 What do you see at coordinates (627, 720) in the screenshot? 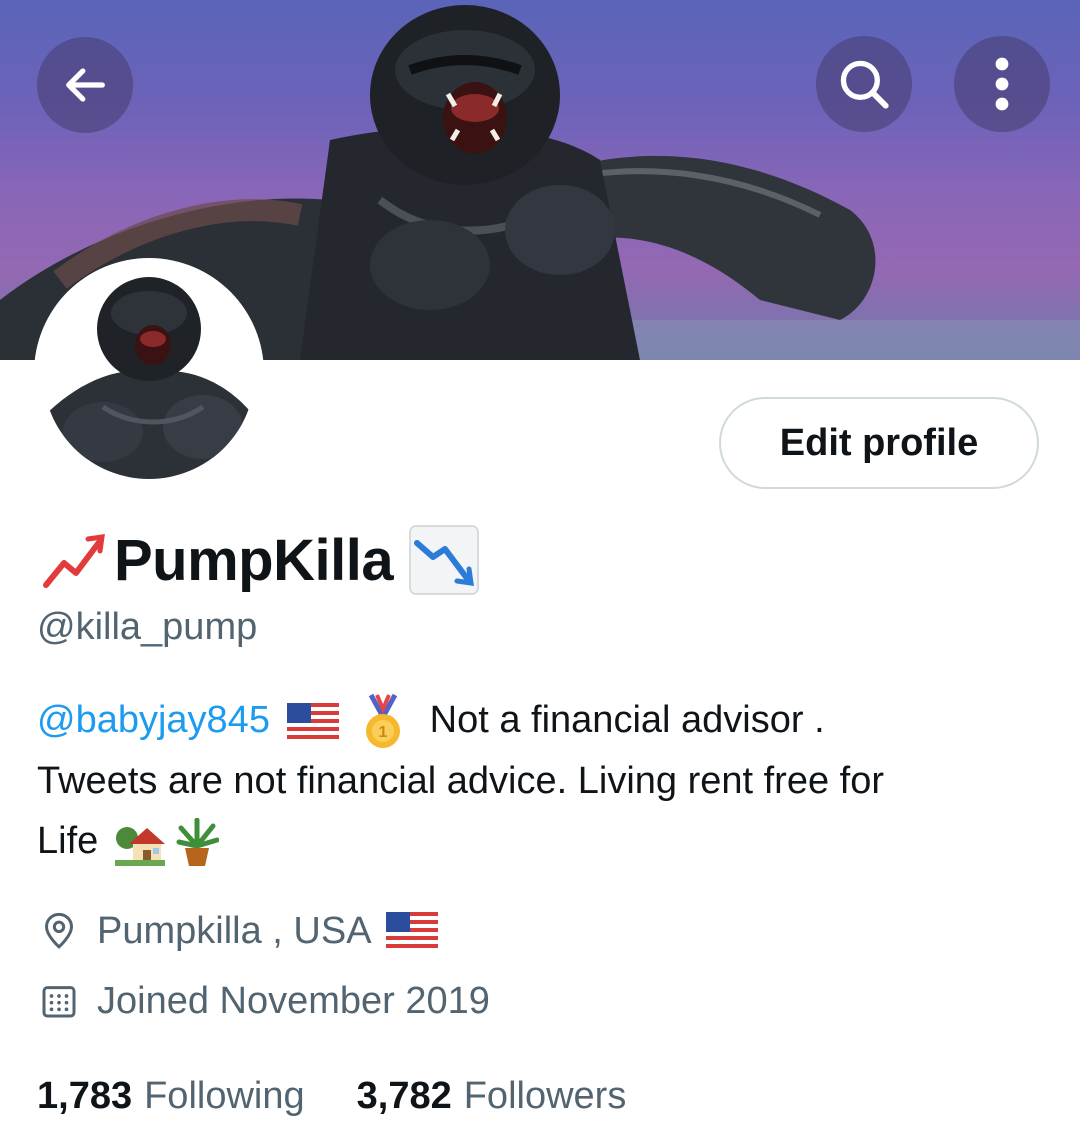
I see `bio-text-line1: Not a financial advisor .` at bounding box center [627, 720].